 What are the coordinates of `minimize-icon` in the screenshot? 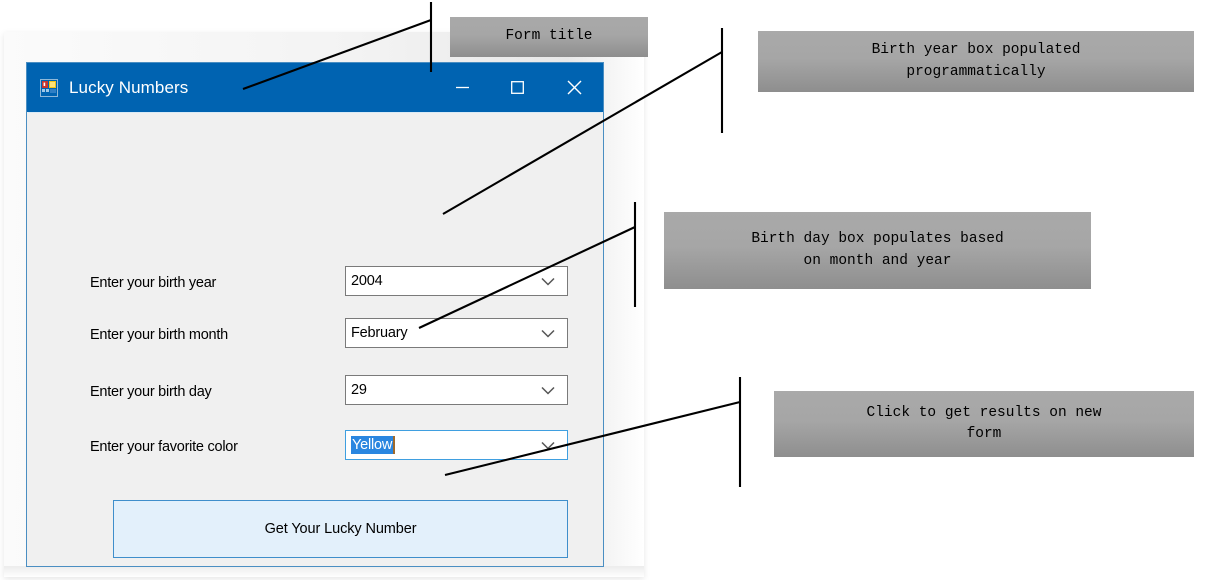 It's located at (462, 87).